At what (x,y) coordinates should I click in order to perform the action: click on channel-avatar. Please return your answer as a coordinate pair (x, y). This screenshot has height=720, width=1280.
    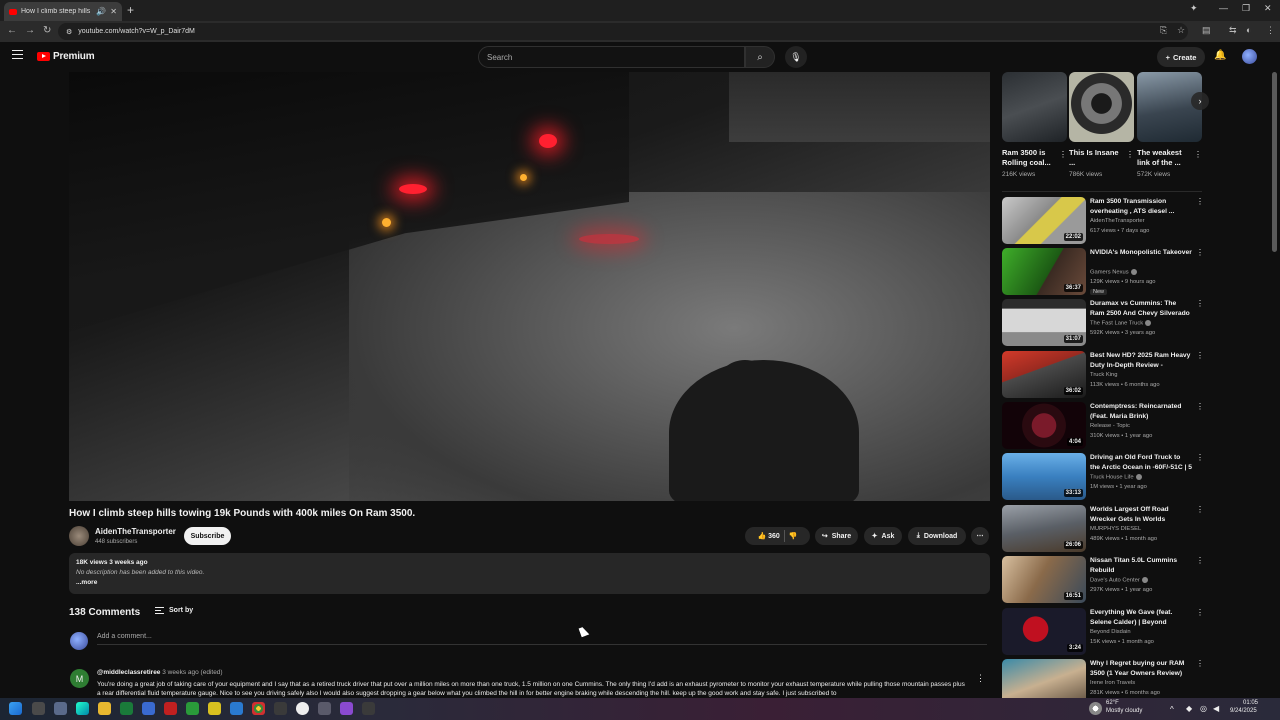
    Looking at the image, I should click on (79, 536).